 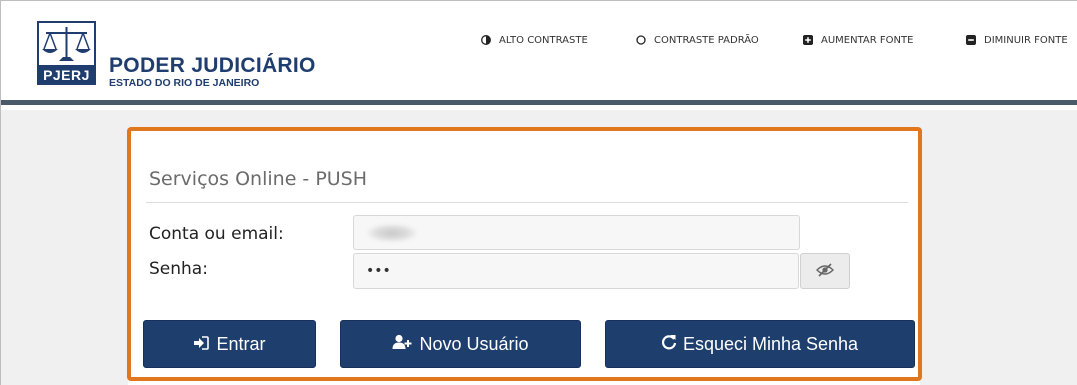 What do you see at coordinates (216, 234) in the screenshot?
I see `username-label: Conta ou email:` at bounding box center [216, 234].